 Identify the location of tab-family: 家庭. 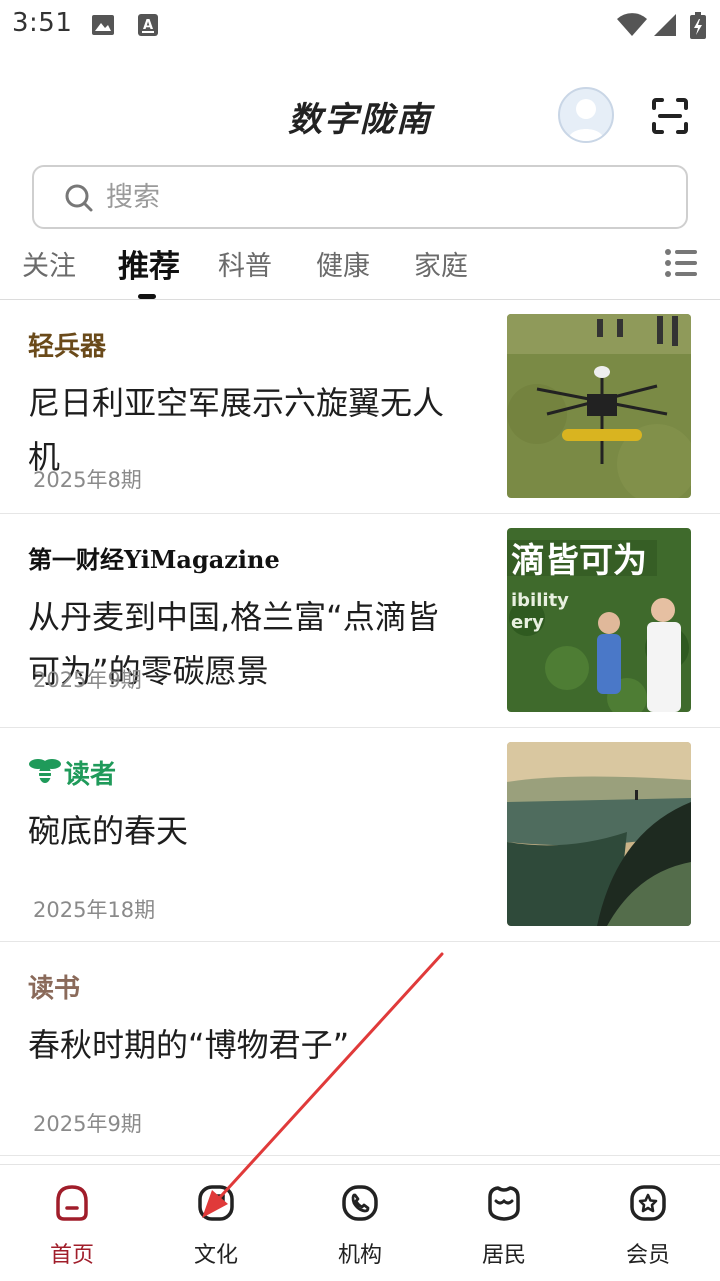
(441, 263).